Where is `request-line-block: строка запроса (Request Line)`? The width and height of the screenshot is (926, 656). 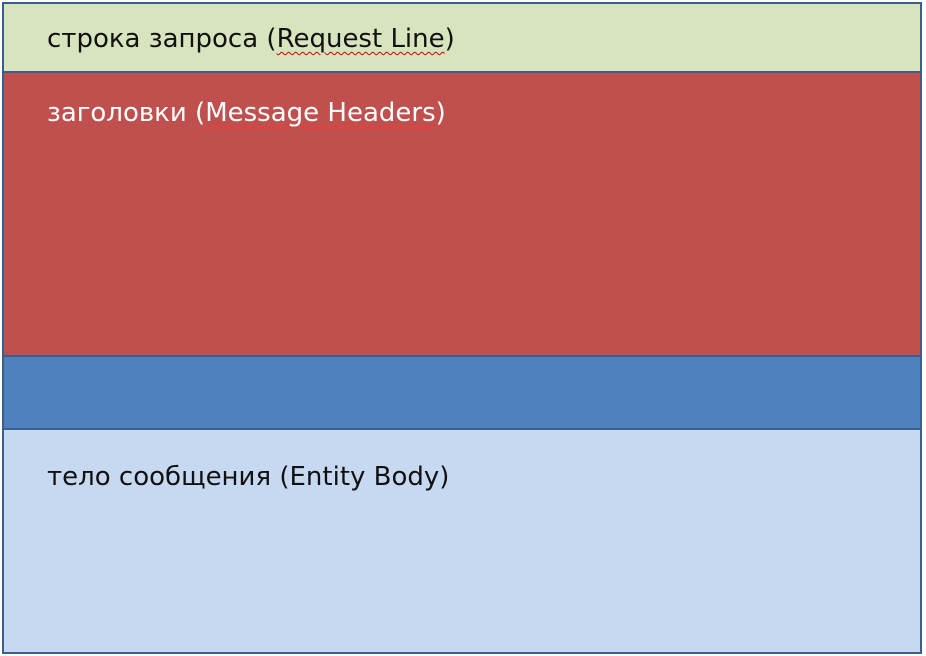 request-line-block: строка запроса (Request Line) is located at coordinates (462, 37).